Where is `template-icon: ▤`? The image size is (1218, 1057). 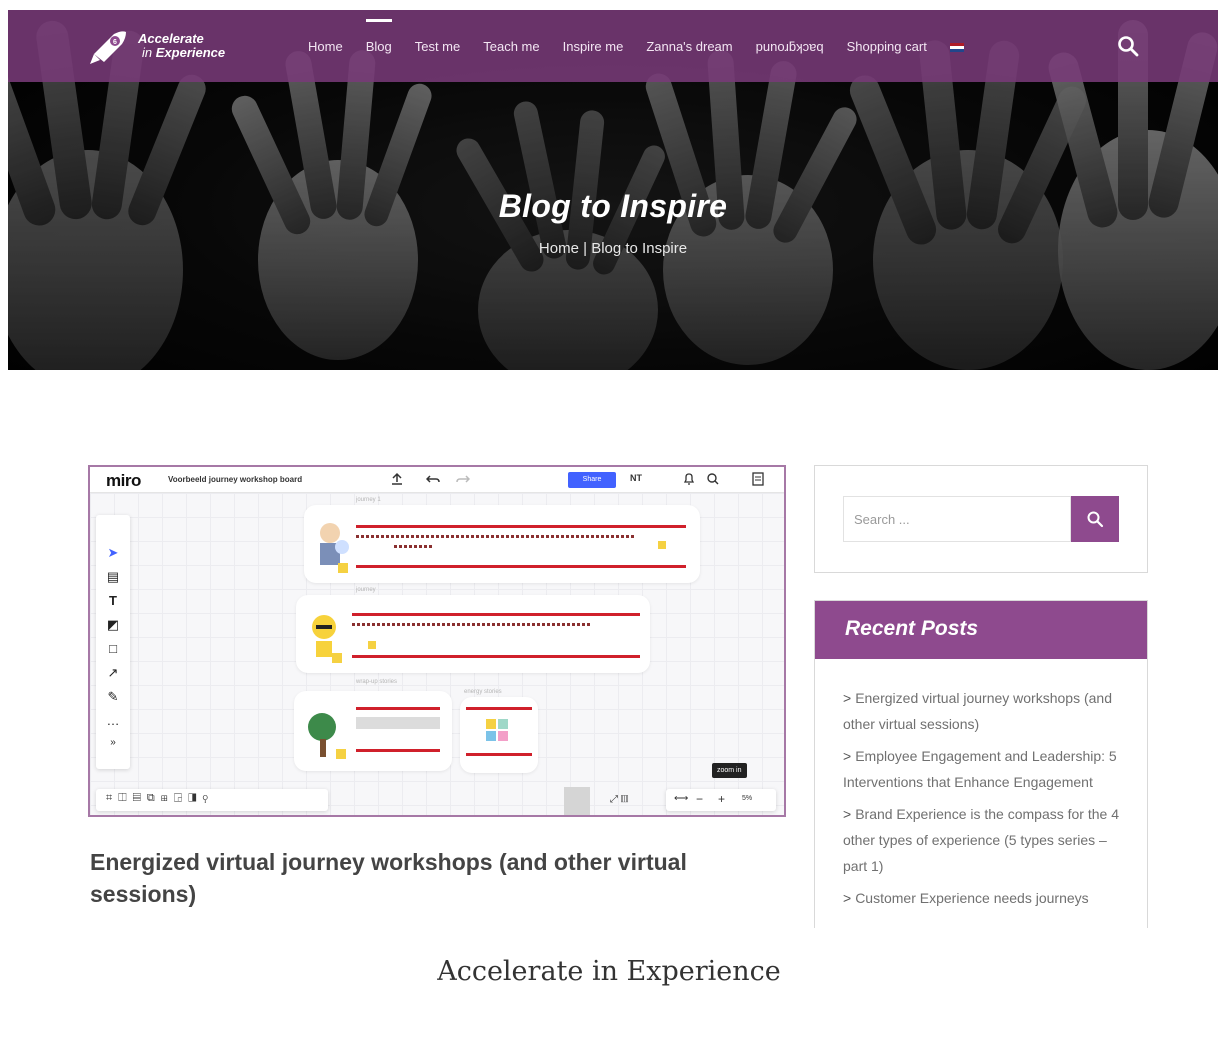 template-icon: ▤ is located at coordinates (113, 576).